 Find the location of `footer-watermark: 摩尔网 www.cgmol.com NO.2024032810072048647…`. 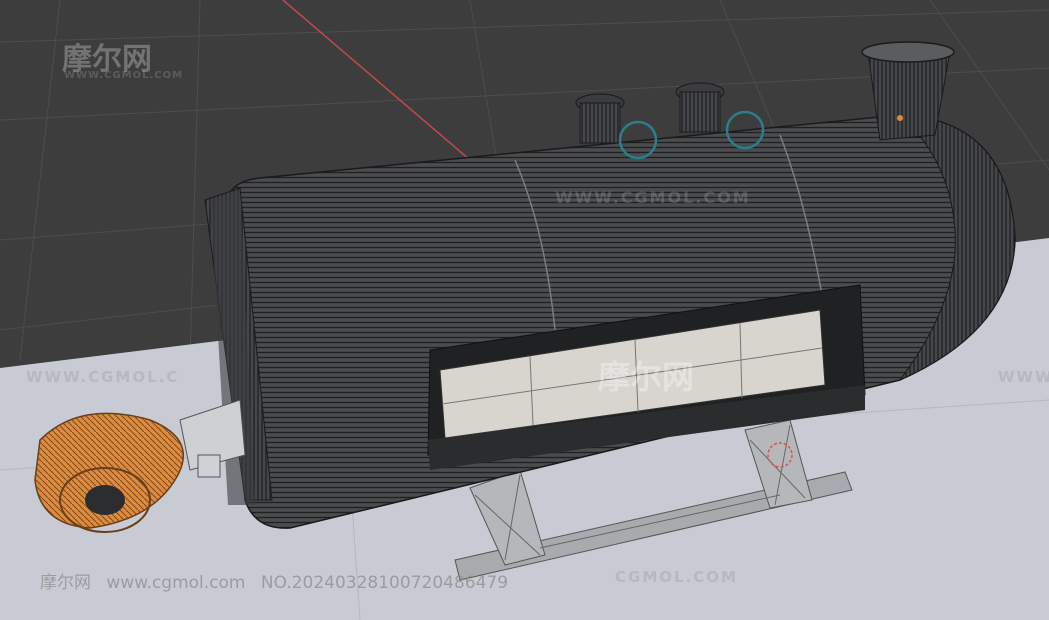

footer-watermark: 摩尔网 www.cgmol.com NO.2024032810072048647… is located at coordinates (279, 580).